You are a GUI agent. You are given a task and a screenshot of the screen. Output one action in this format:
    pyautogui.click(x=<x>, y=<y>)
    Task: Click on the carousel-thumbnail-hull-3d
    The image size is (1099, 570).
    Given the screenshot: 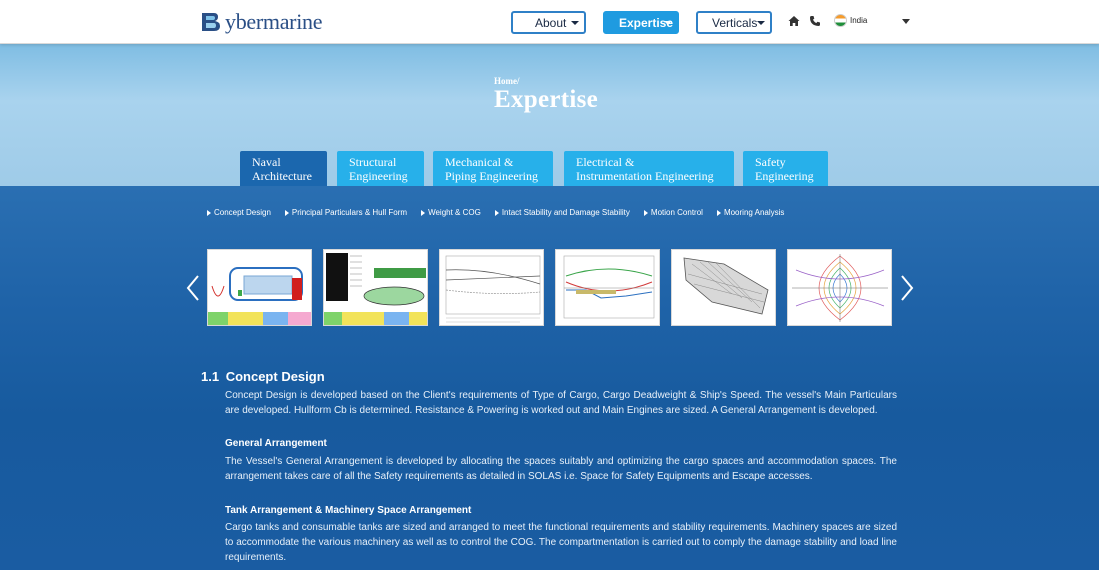 What is the action you would take?
    pyautogui.click(x=723, y=287)
    